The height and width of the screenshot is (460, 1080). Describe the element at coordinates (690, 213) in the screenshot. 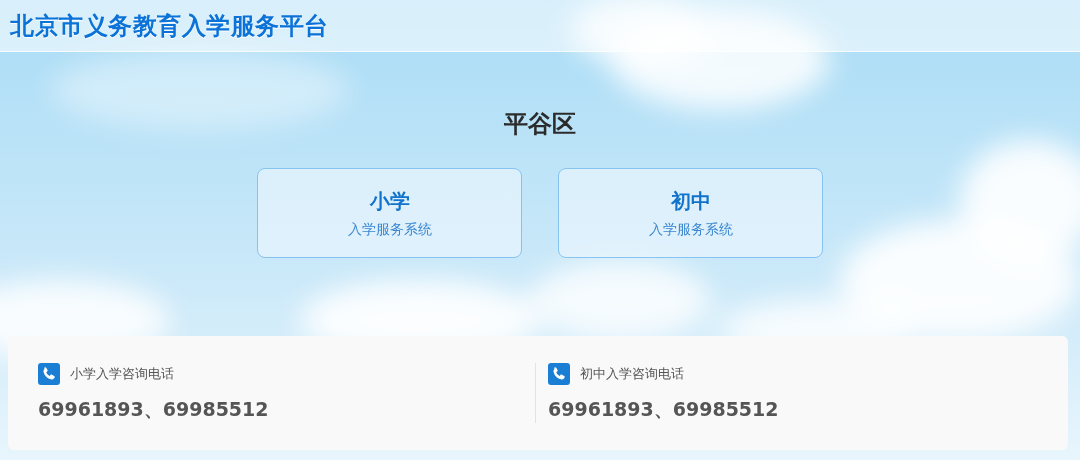

I see `system-card: 初中 入学服务系统` at that location.